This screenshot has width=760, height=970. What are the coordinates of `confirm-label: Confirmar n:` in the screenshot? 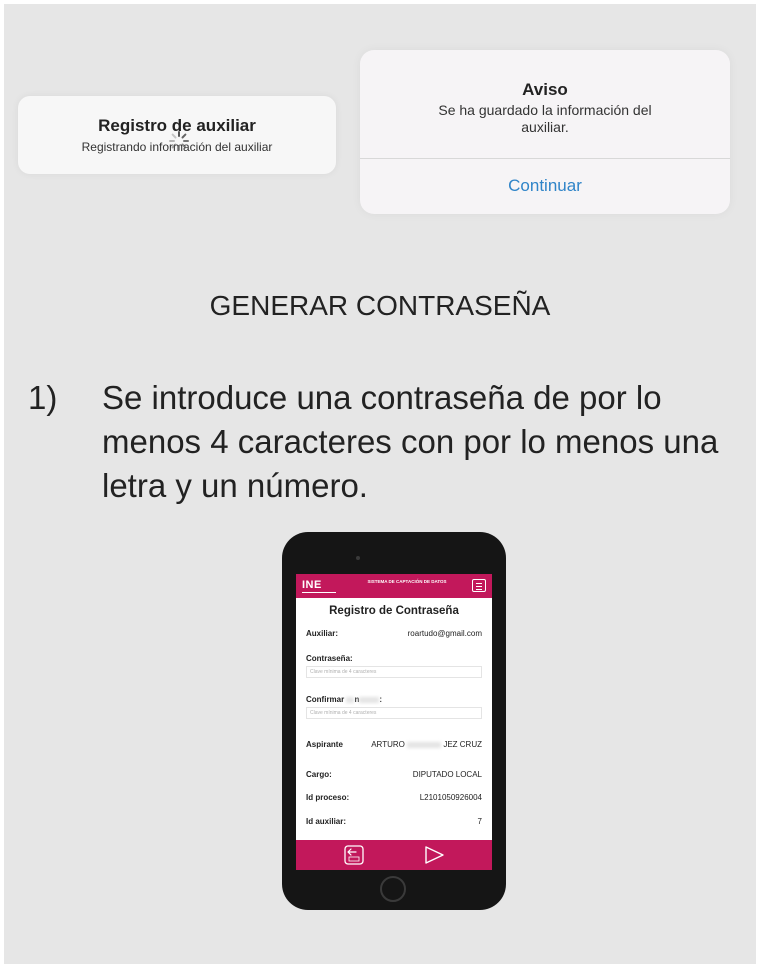 It's located at (344, 699).